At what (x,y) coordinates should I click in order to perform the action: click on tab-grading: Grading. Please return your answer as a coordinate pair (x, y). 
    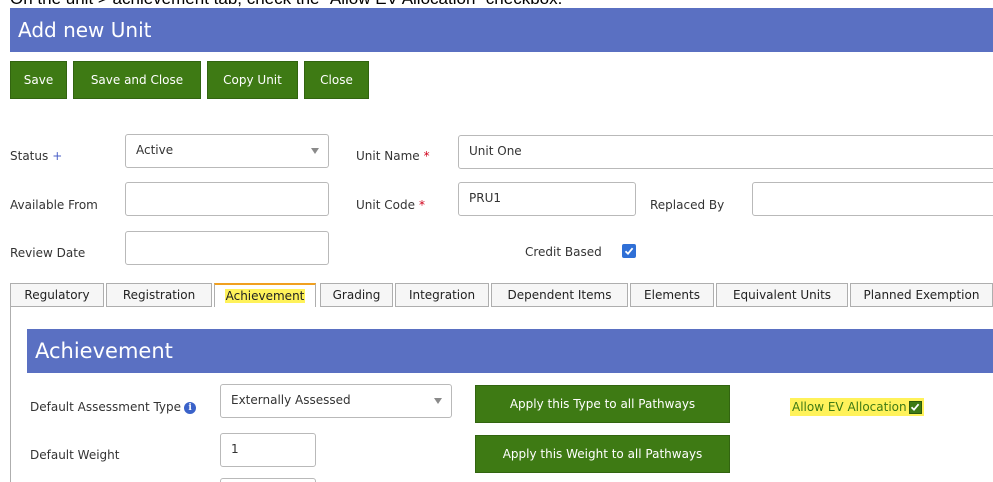
    Looking at the image, I should click on (356, 295).